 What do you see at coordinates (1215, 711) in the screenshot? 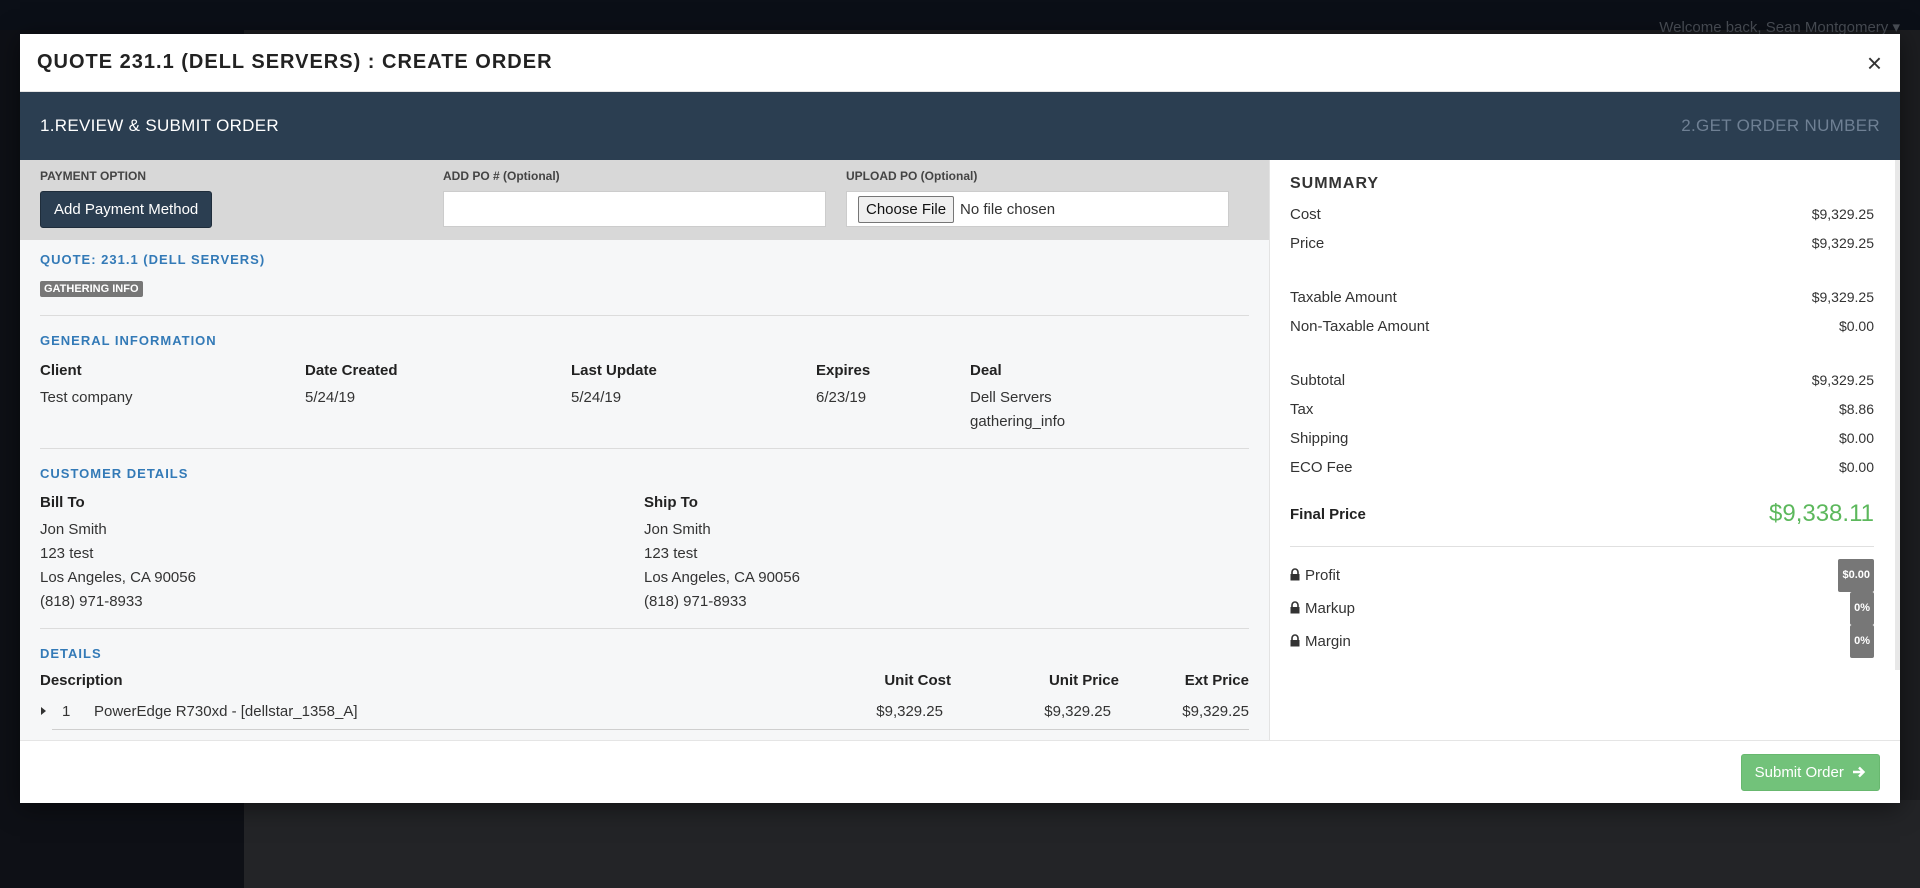
I see `line-ext-price: $9,329.25` at bounding box center [1215, 711].